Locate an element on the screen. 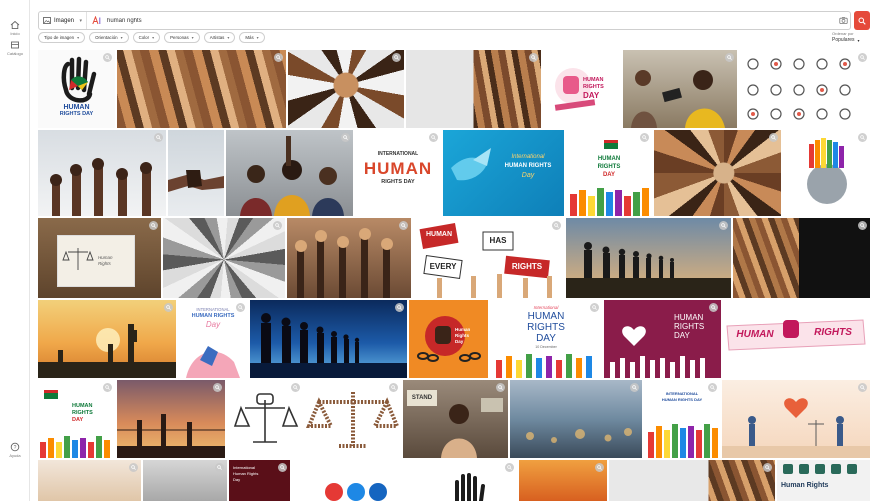 The image size is (873, 501). sidebar-item-help: ? Ayuda is located at coordinates (15, 450).